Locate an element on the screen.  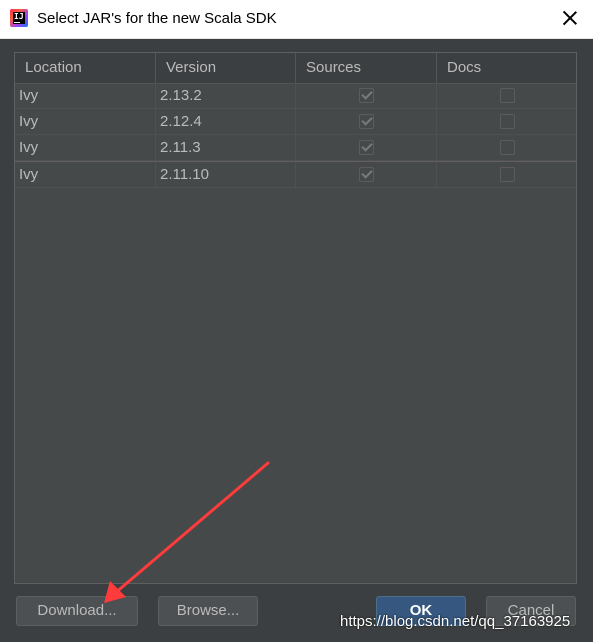
watermark-text: https://blog.csdn.net/qq_37163925 is located at coordinates (455, 621).